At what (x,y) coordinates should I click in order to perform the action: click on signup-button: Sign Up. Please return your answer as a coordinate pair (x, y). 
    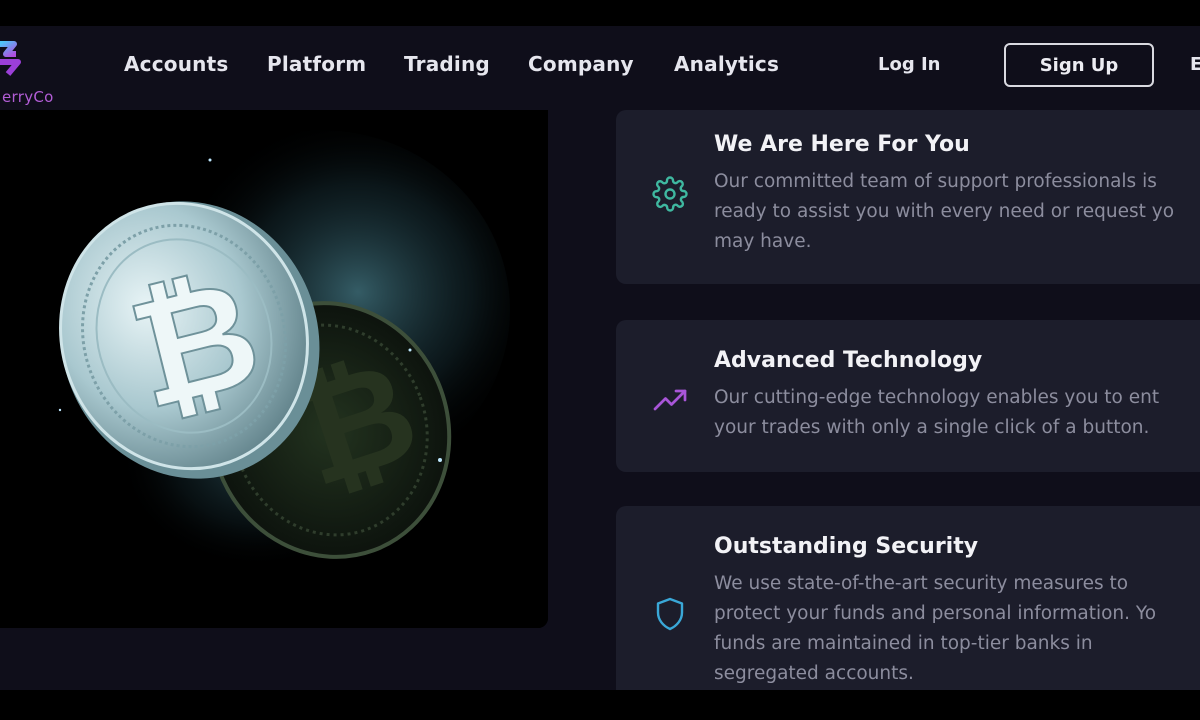
    Looking at the image, I should click on (1079, 65).